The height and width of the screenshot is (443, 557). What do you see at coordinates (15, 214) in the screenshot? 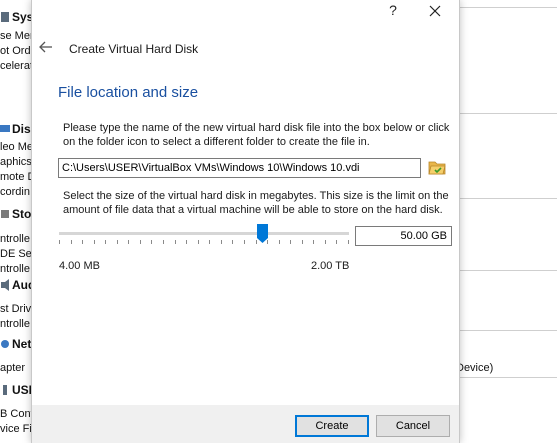
I see `bg-section-storage: Sto` at bounding box center [15, 214].